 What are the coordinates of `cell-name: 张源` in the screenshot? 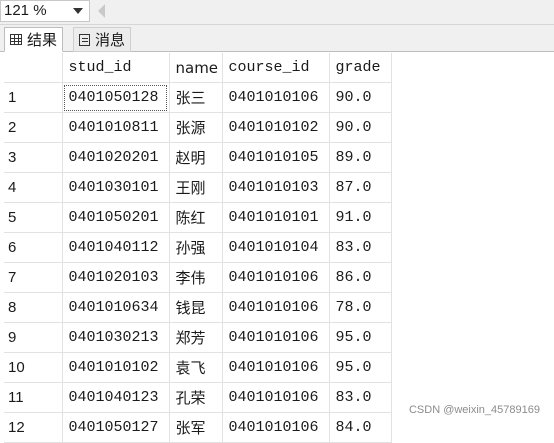 It's located at (196, 127).